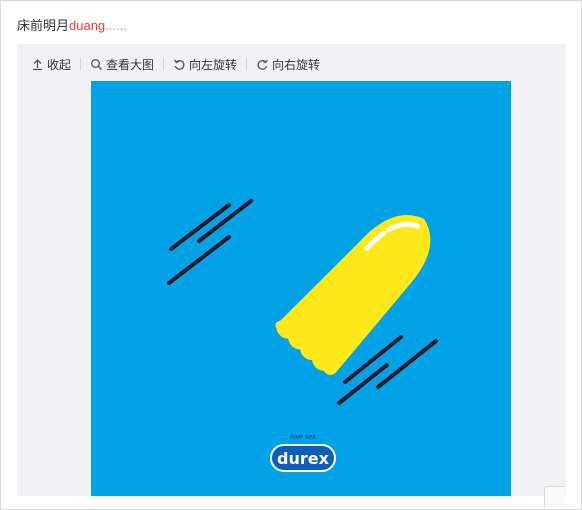  I want to click on upload-arrow-icon, so click(37, 64).